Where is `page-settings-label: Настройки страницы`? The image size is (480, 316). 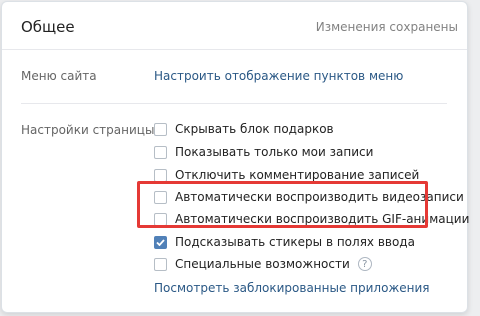 page-settings-label: Настройки страницы is located at coordinates (88, 130).